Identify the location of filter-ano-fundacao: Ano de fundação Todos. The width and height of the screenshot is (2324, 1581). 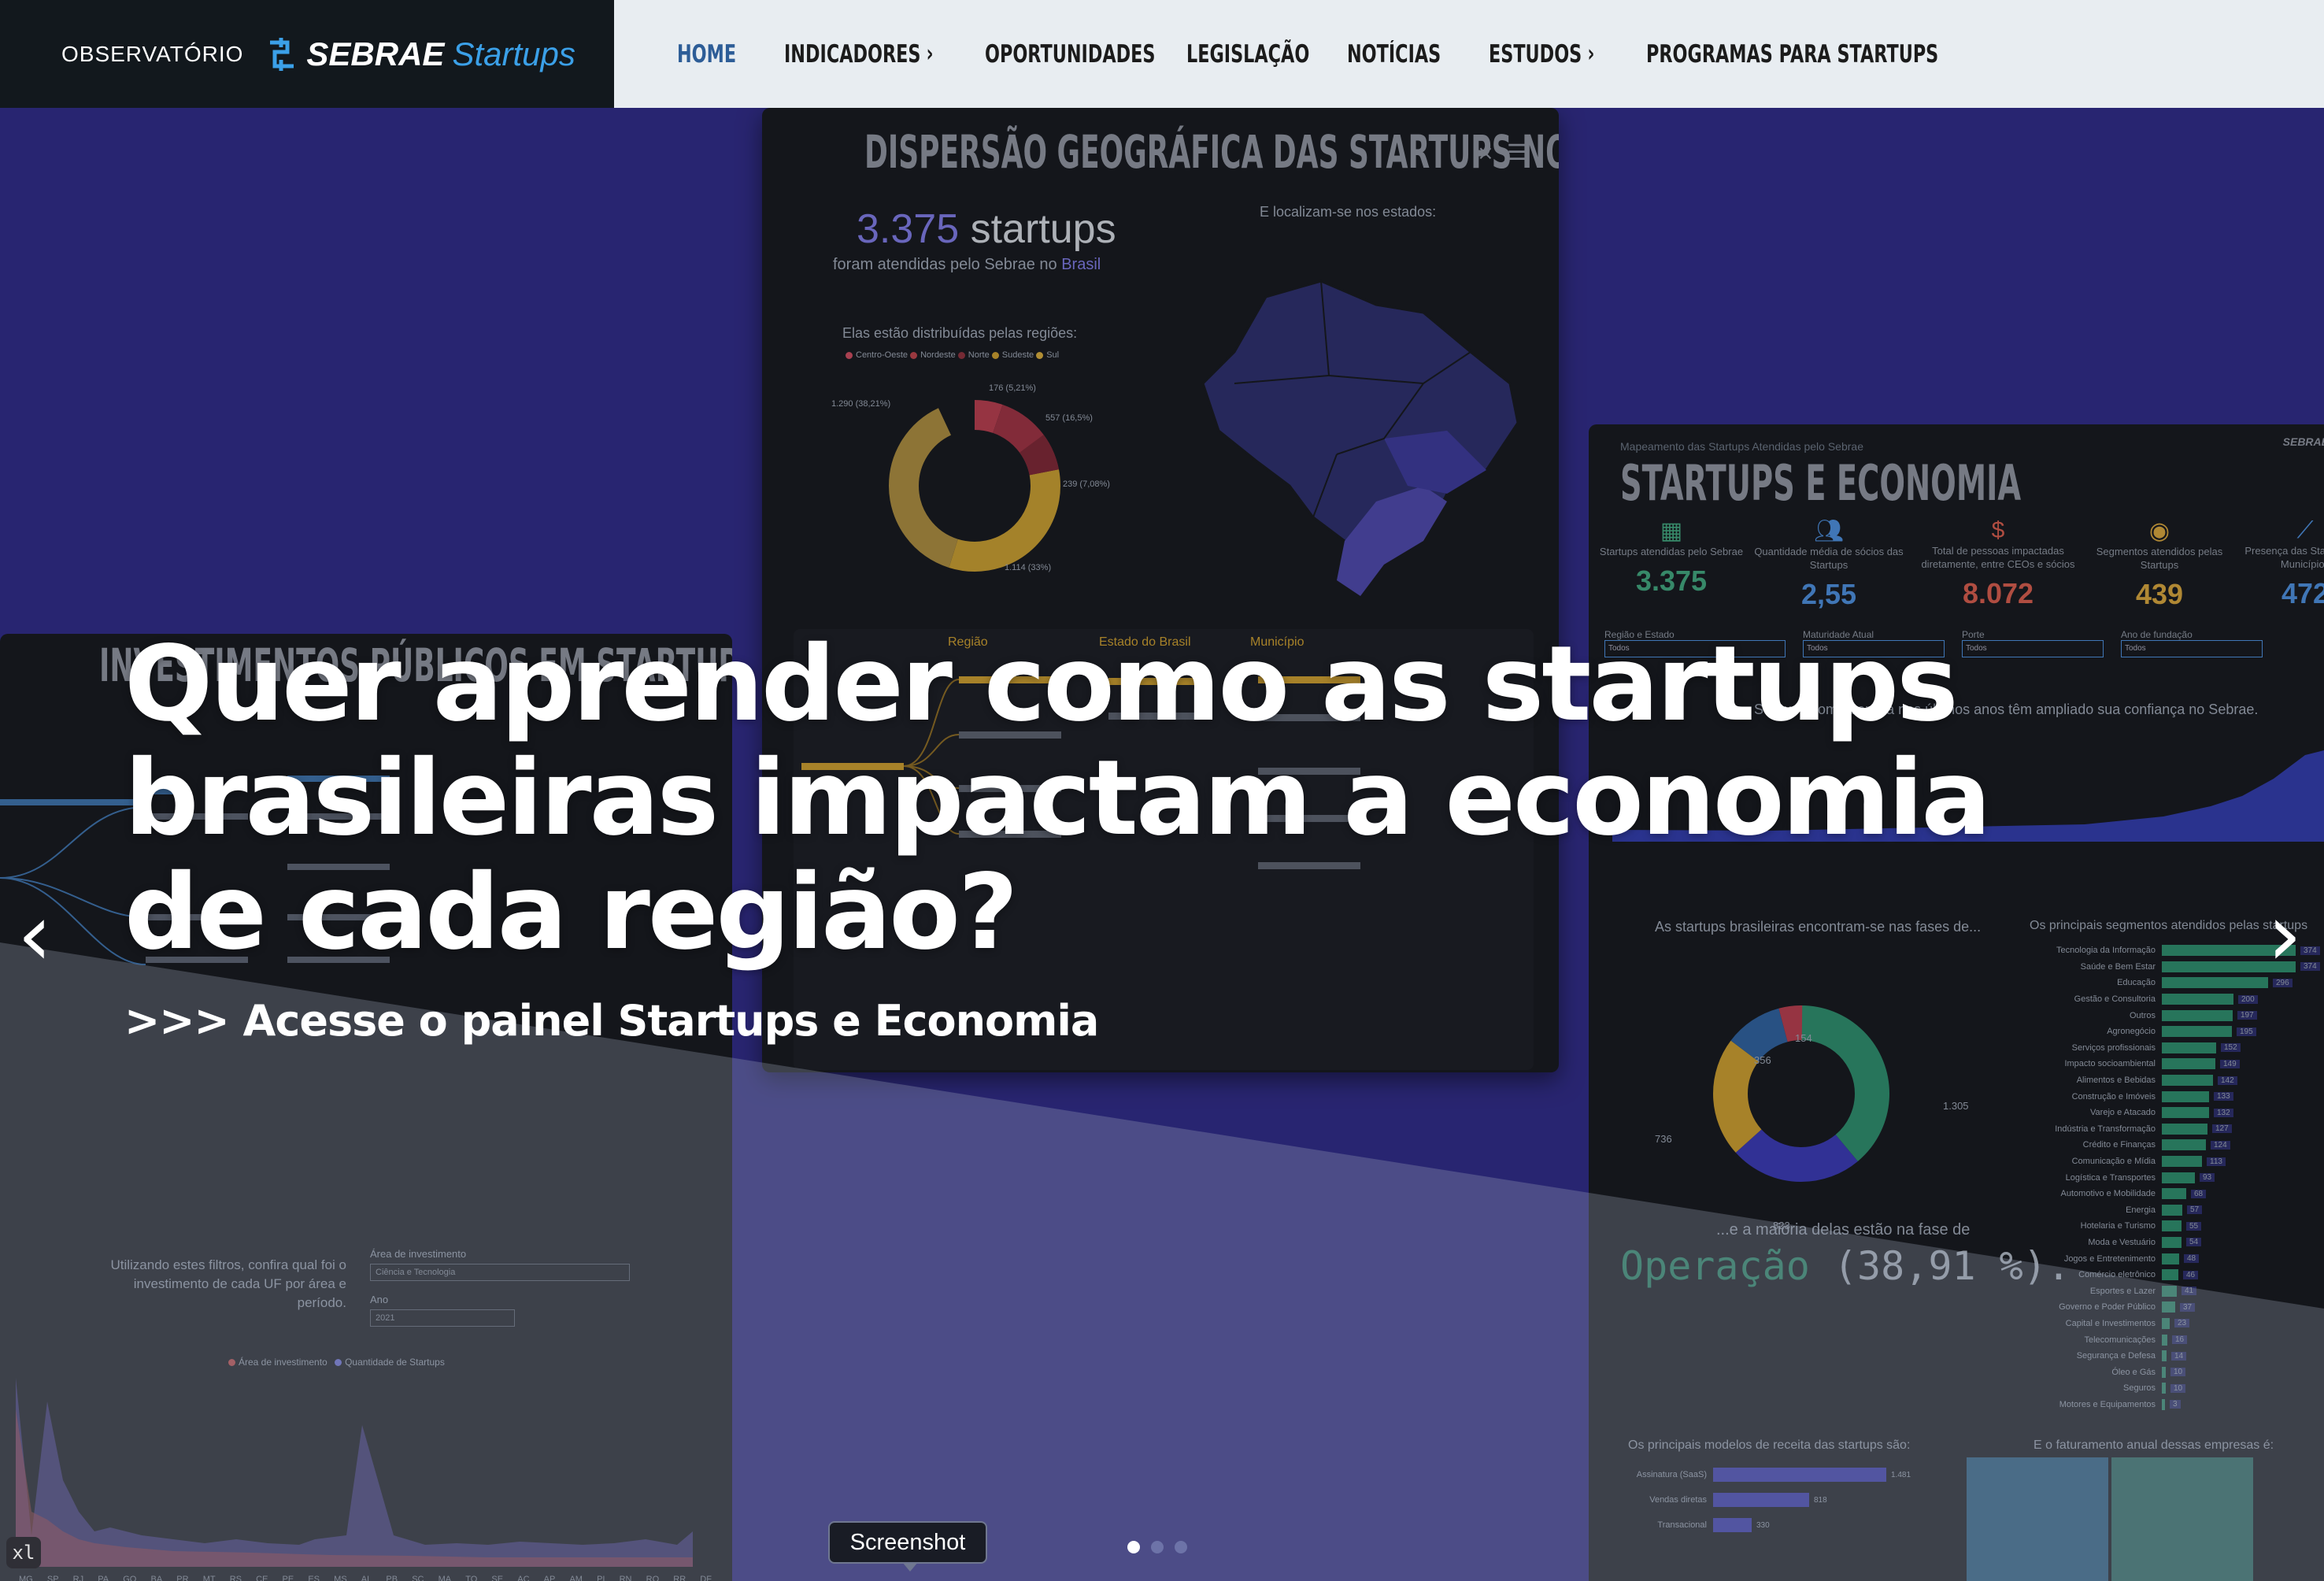
(2192, 643).